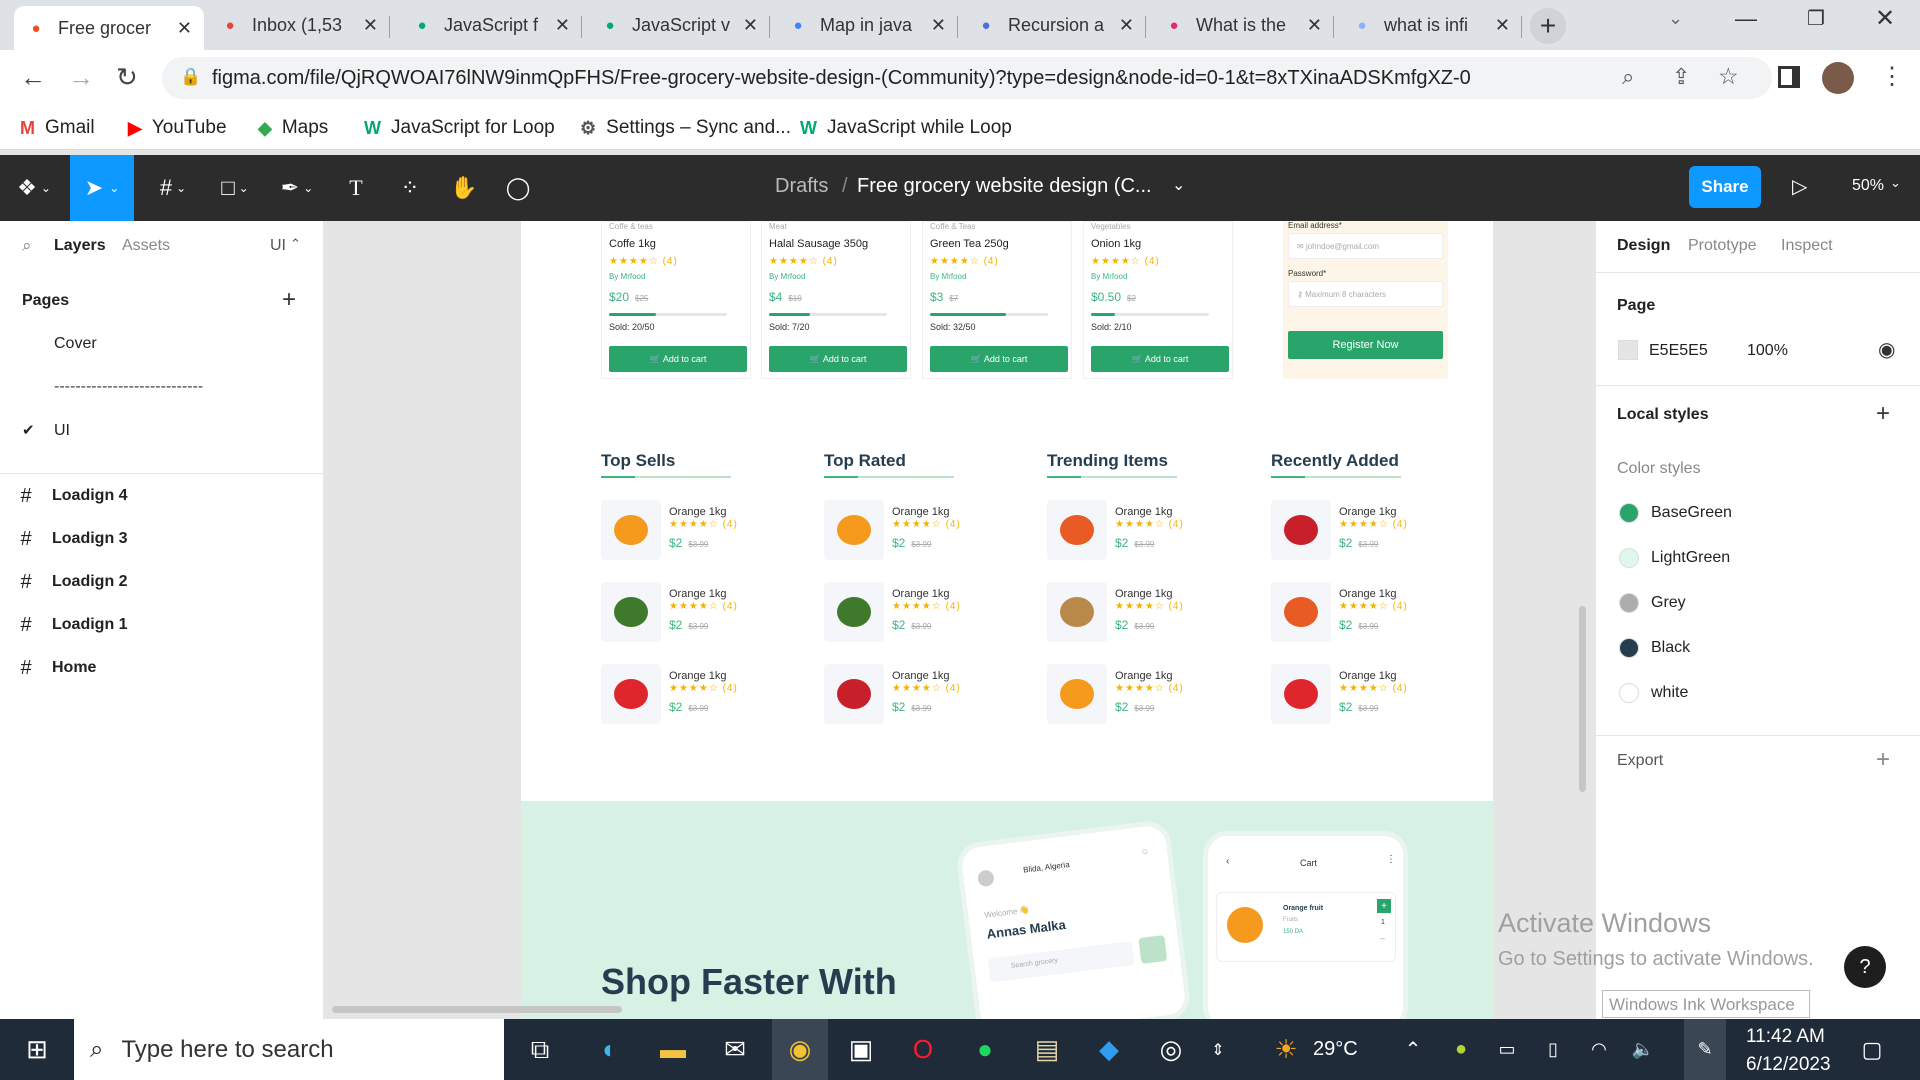 The image size is (1920, 1080). What do you see at coordinates (867, 25) in the screenshot?
I see `browser-tab: ● Map in java ✕` at bounding box center [867, 25].